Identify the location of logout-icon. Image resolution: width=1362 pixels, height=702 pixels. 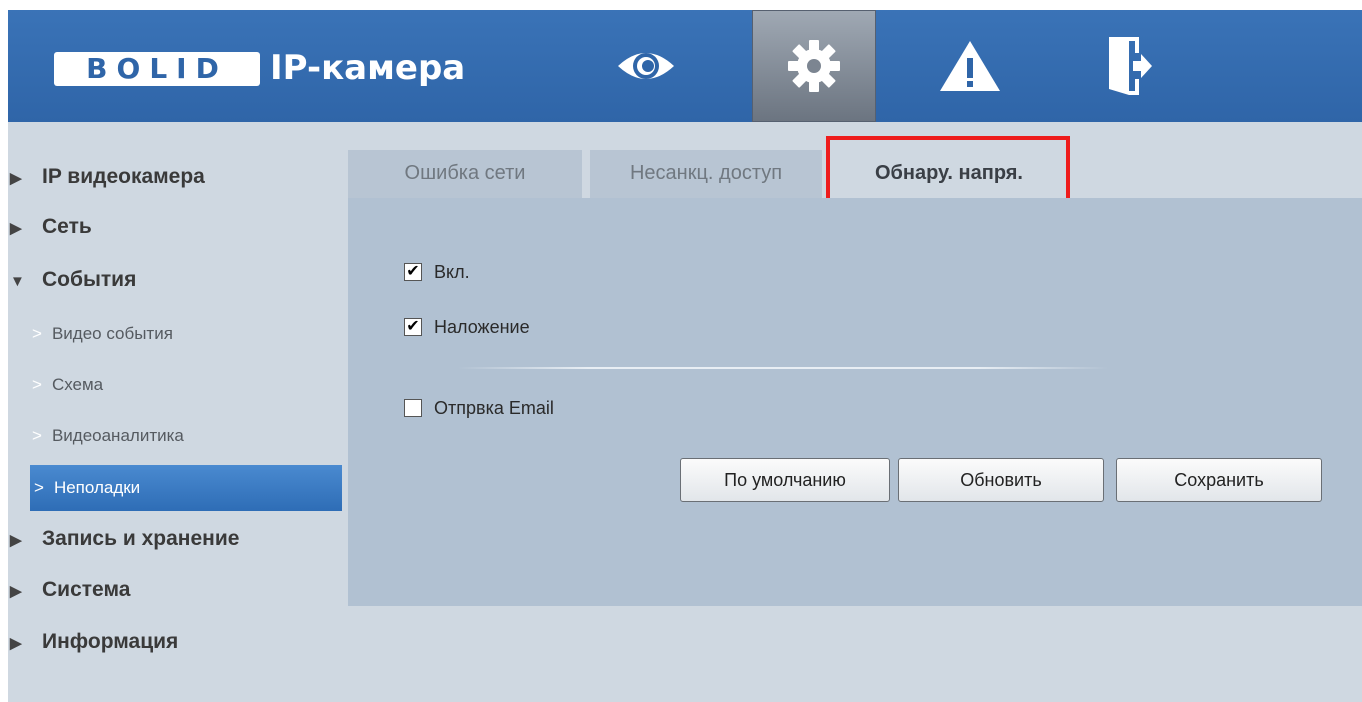
(1130, 66).